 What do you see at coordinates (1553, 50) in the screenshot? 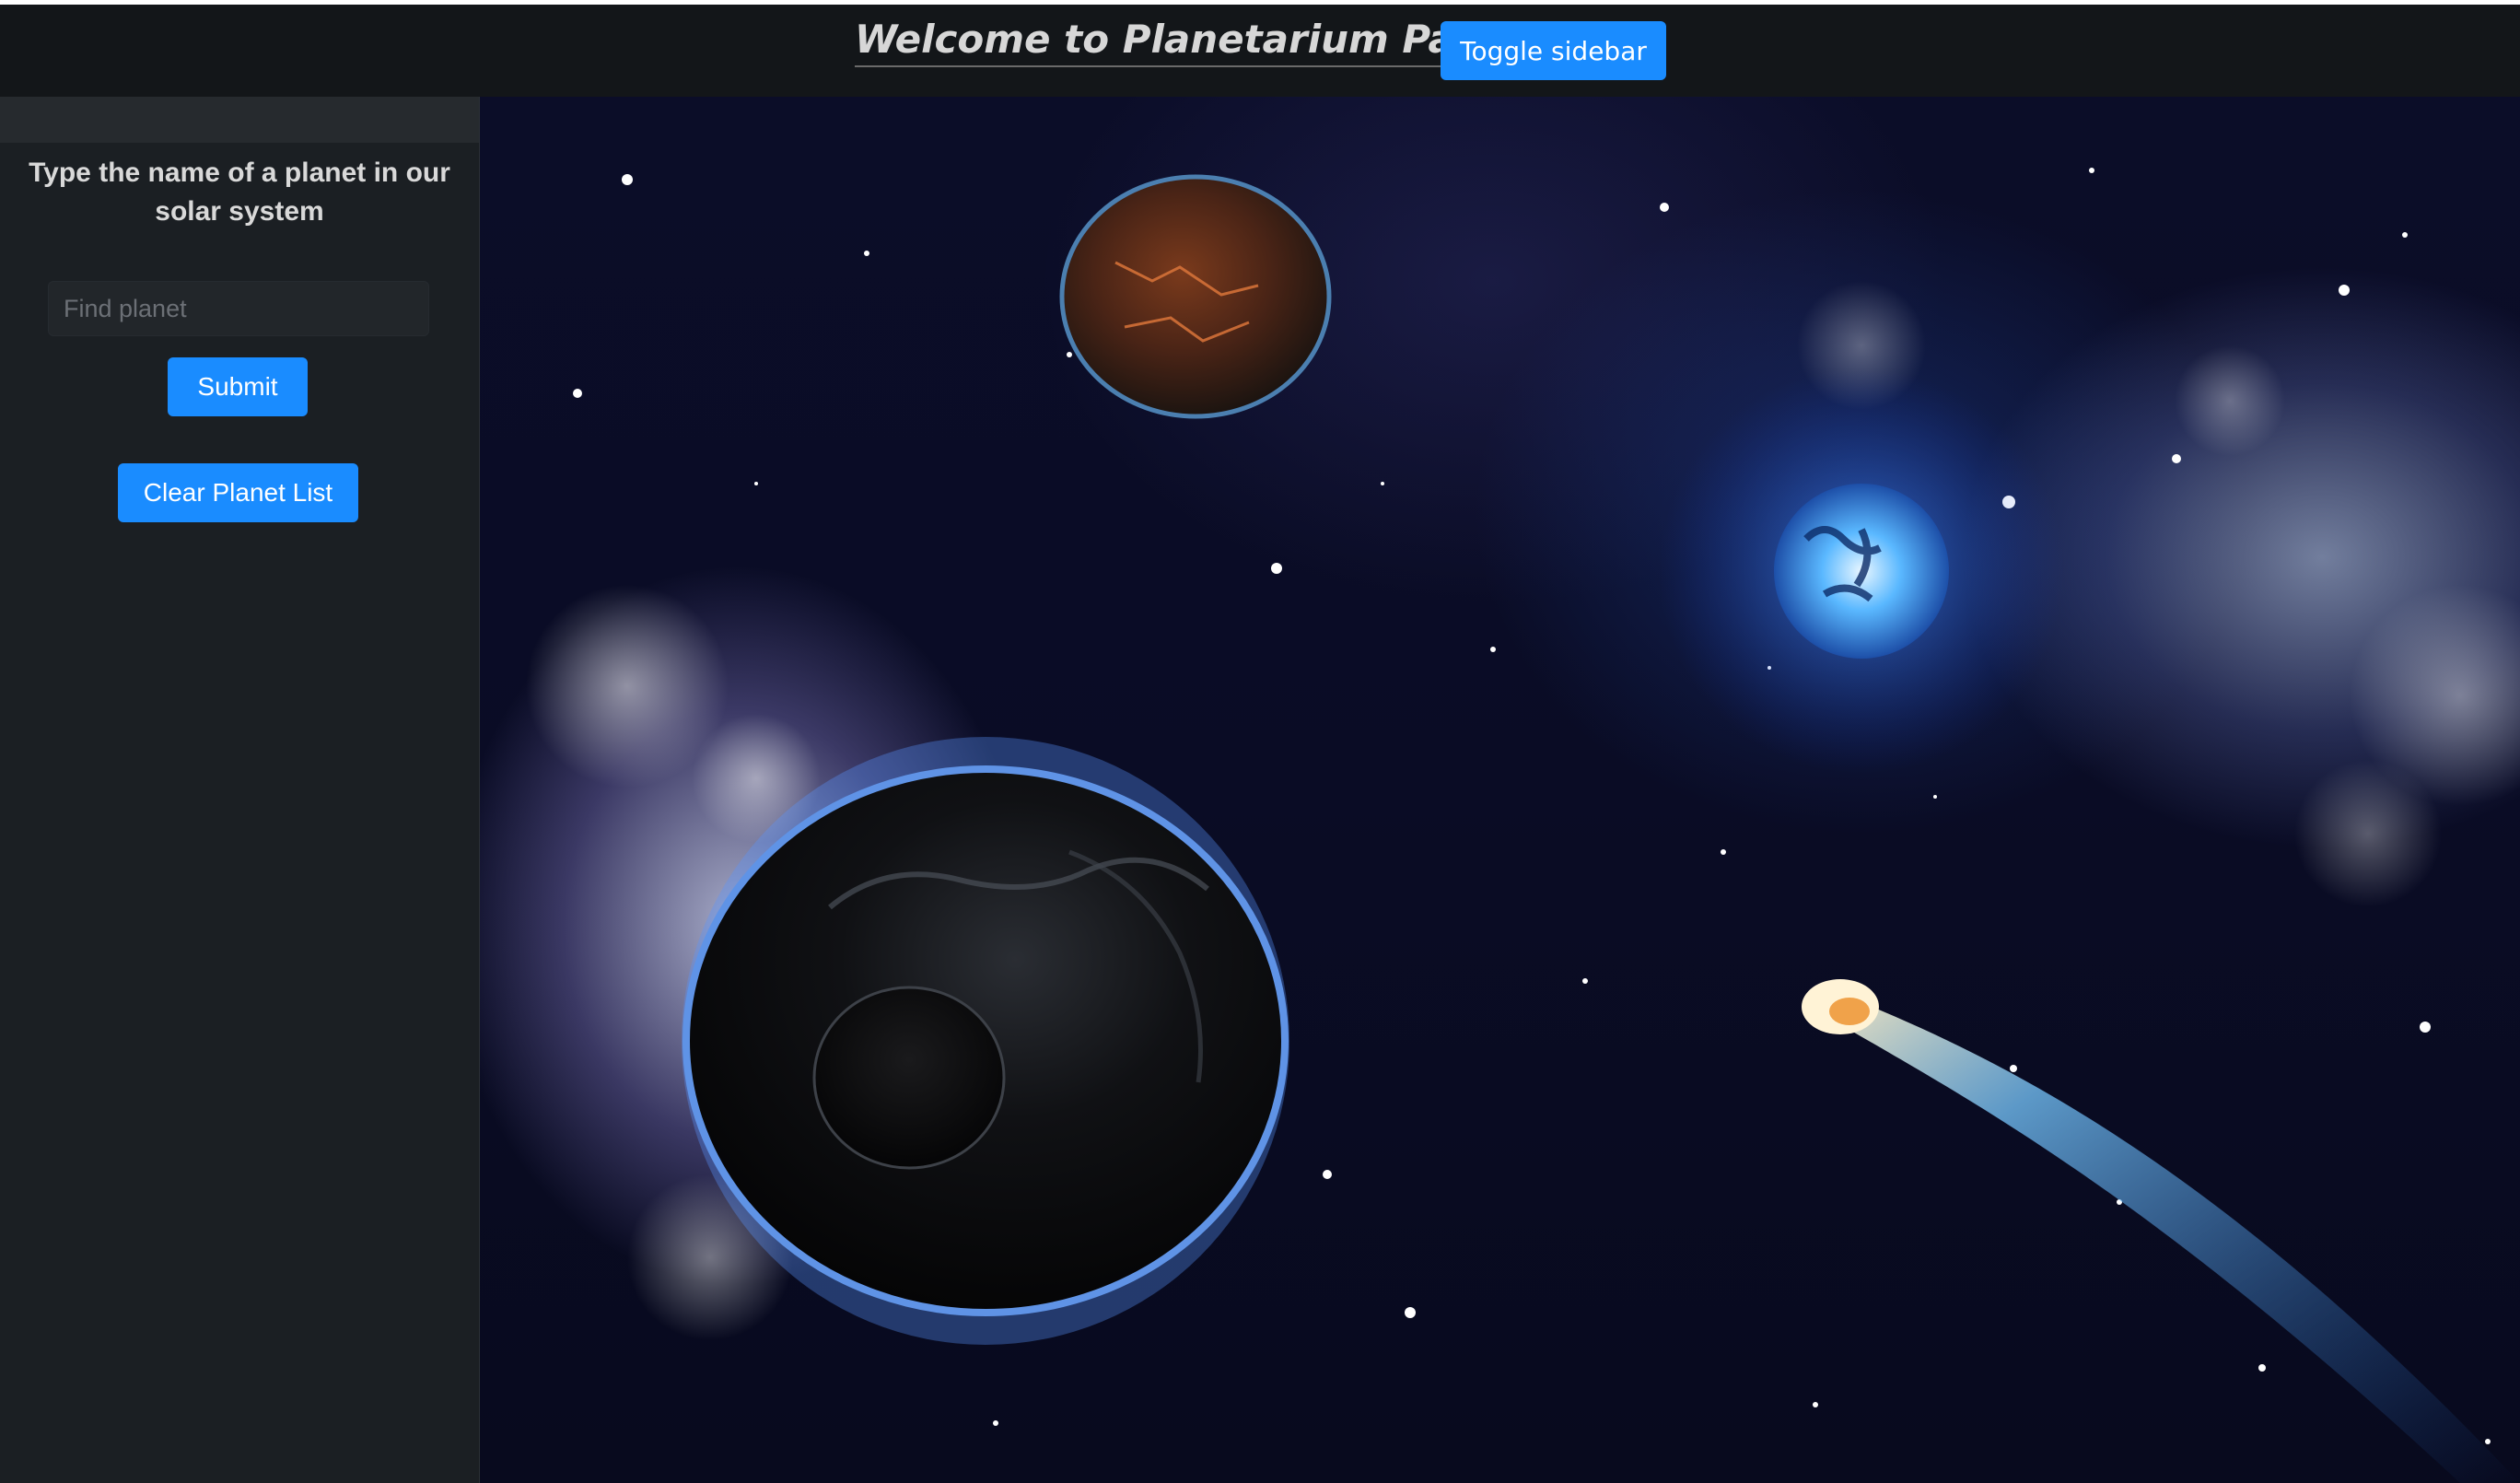
I see `toggle-sidebar-button: Toggle sidebar` at bounding box center [1553, 50].